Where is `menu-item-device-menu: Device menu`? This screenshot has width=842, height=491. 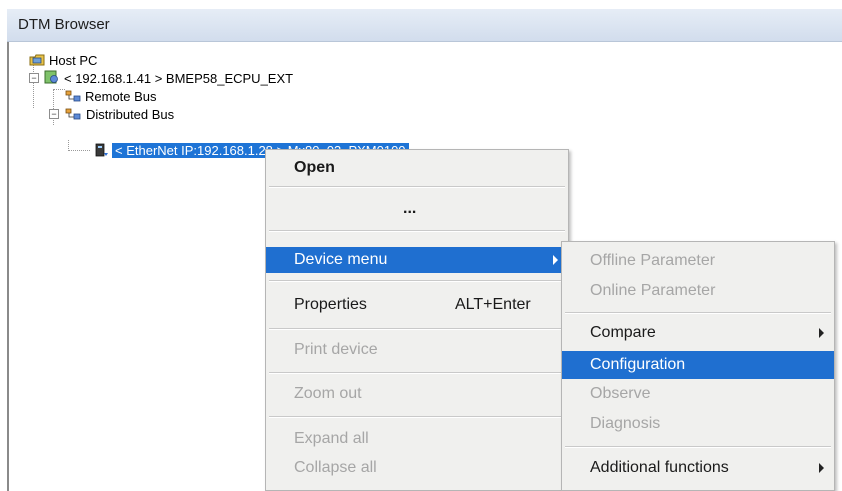 menu-item-device-menu: Device menu is located at coordinates (417, 260).